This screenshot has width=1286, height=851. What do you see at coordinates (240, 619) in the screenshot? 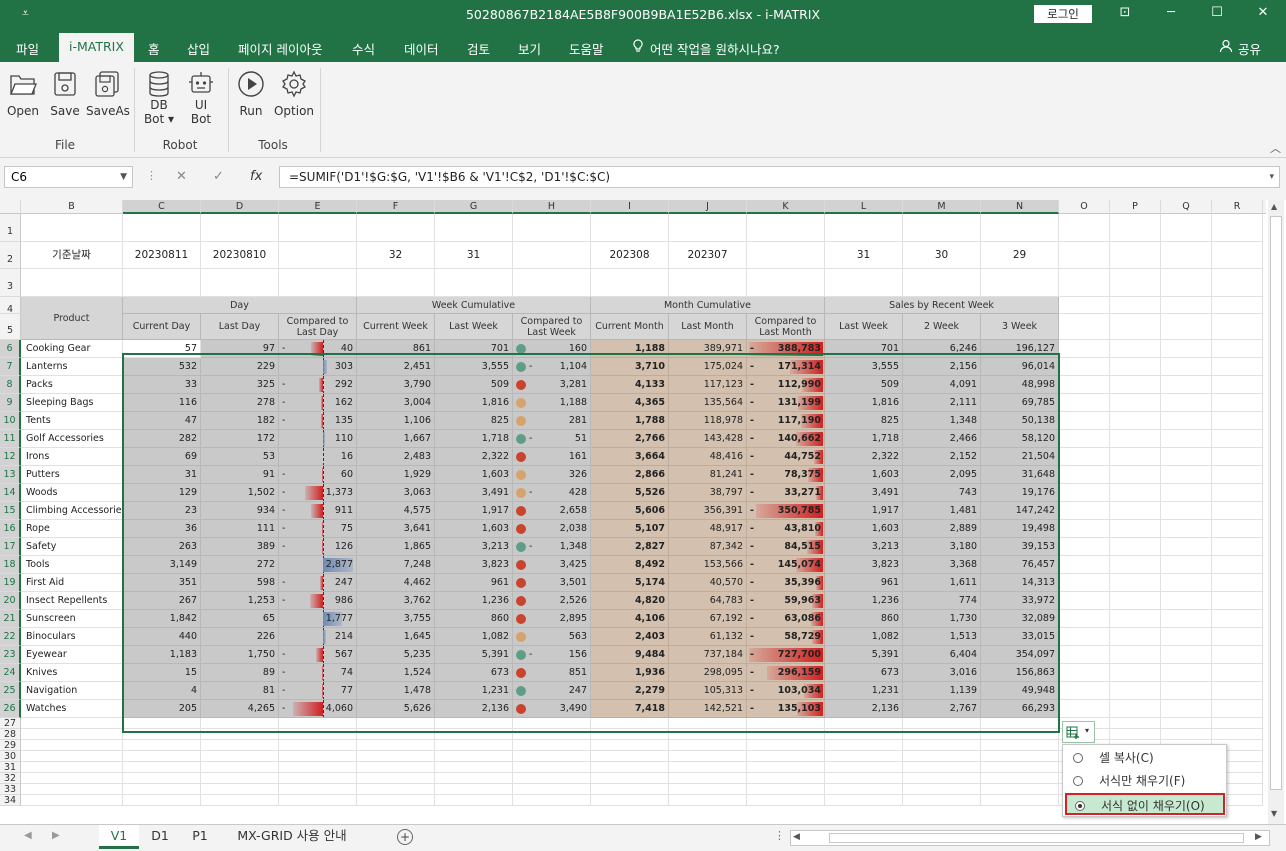
I see `last-day-cell: 65` at bounding box center [240, 619].